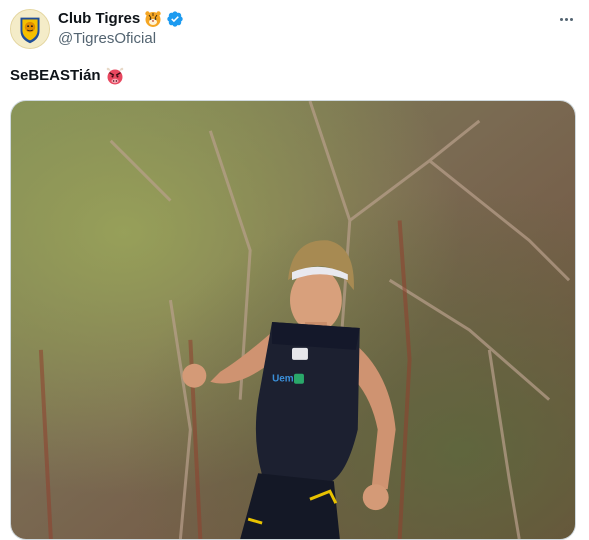 The width and height of the screenshot is (589, 540). I want to click on author-handle: @TigresOficial, so click(107, 39).